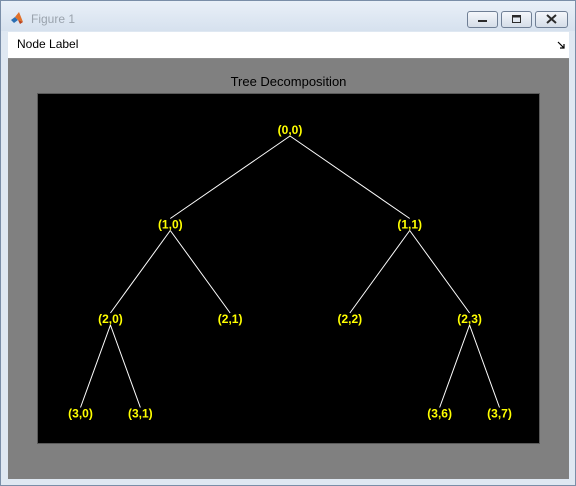  Describe the element at coordinates (561, 45) in the screenshot. I see `dock-arrow-icon` at that location.